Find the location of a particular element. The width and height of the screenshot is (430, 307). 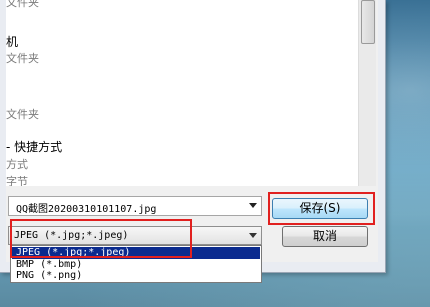

scrollbar-thumb is located at coordinates (368, 22).